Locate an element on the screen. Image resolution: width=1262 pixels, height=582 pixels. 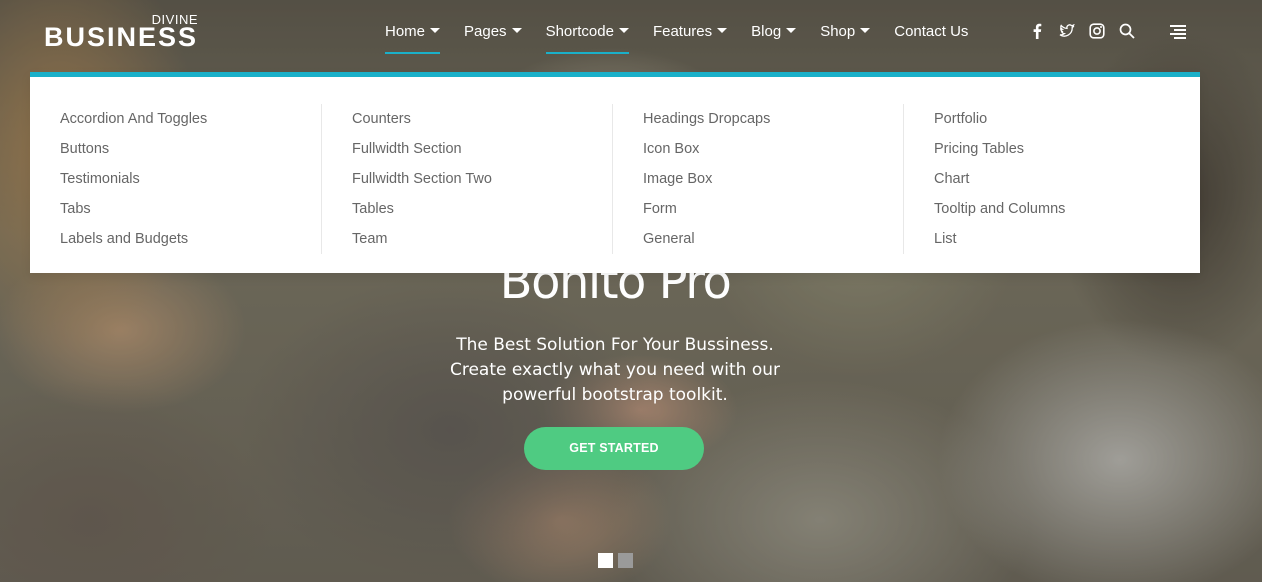
nav-label: Features is located at coordinates (682, 31).